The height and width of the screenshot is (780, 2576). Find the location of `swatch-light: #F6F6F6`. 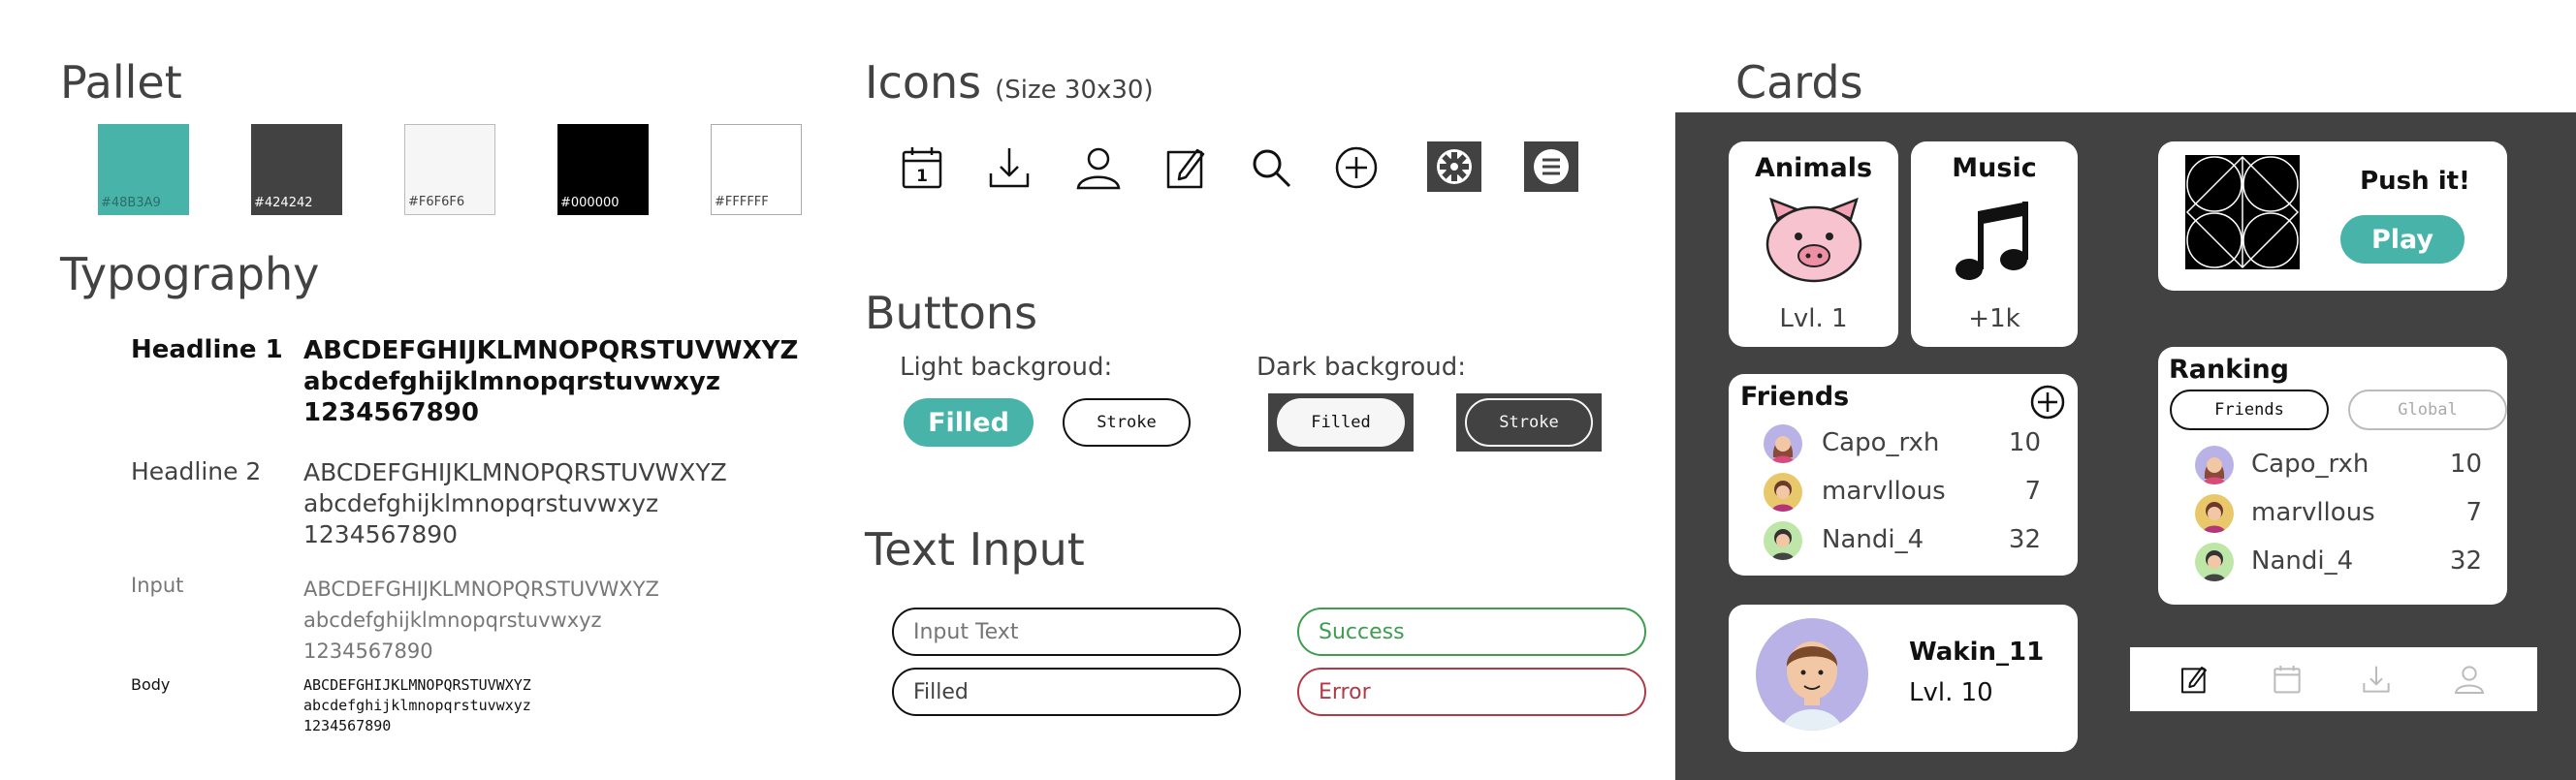

swatch-light: #F6F6F6 is located at coordinates (449, 170).